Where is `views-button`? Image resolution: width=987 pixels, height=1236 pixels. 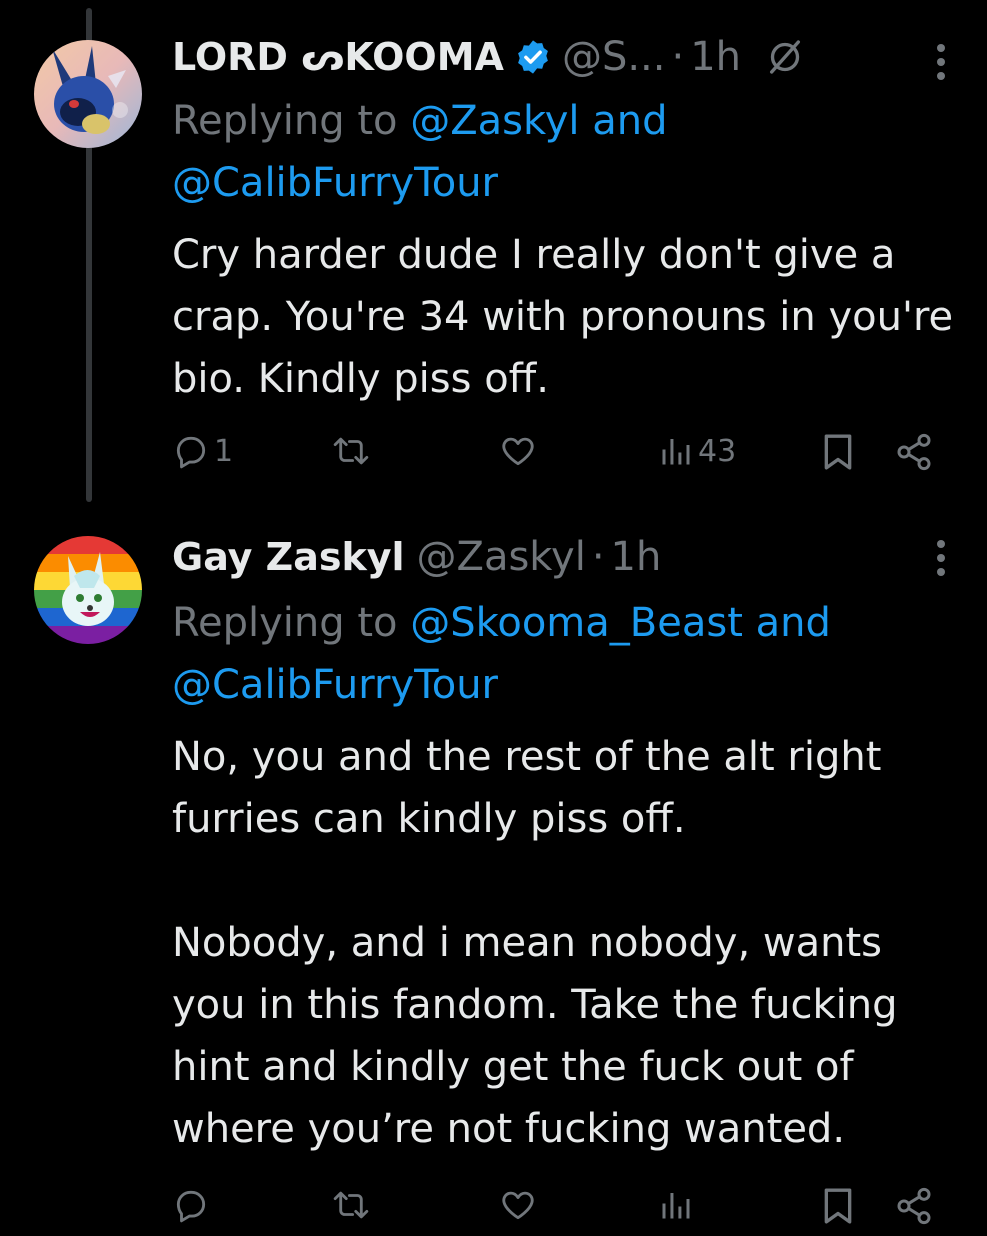
views-button is located at coordinates (676, 1205).